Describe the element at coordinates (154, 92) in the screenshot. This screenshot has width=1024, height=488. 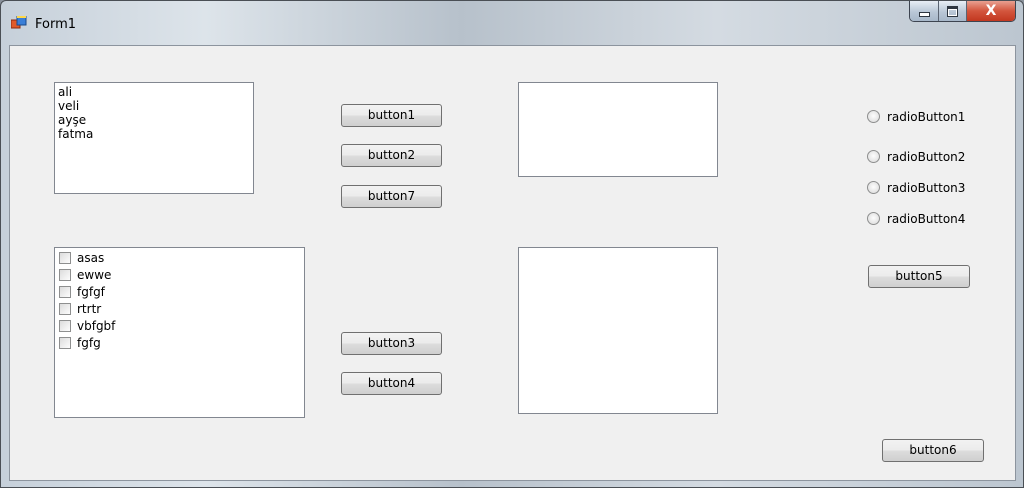
I see `list-item: ali` at that location.